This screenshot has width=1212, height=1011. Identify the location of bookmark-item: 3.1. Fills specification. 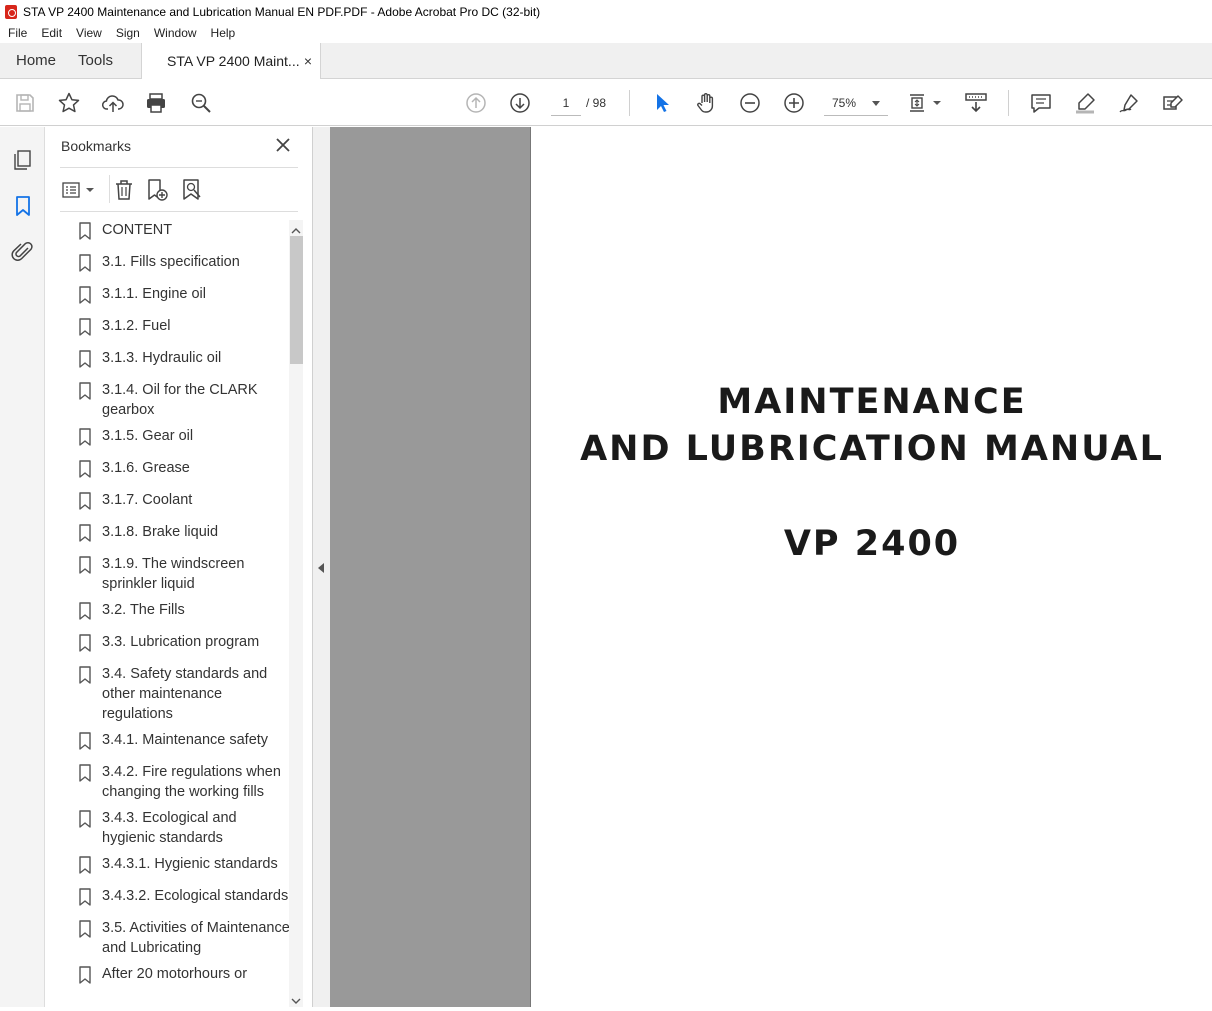
(175, 265).